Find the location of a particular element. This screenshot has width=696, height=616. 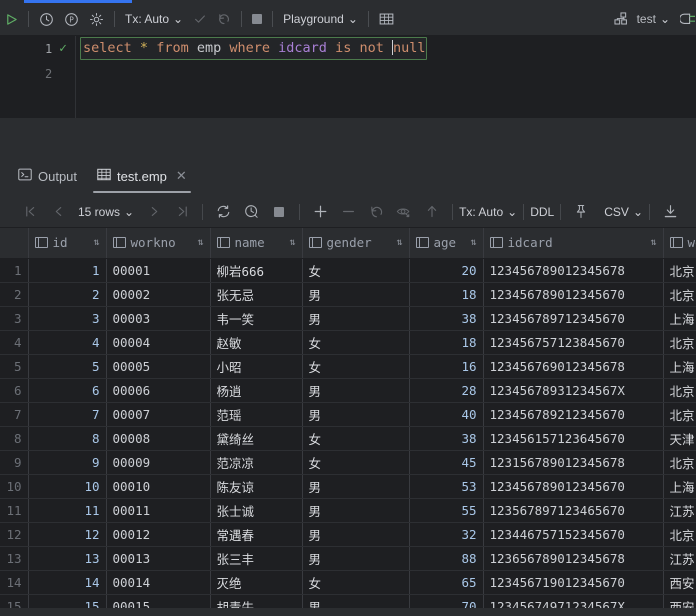

refresh-icon is located at coordinates (223, 212).